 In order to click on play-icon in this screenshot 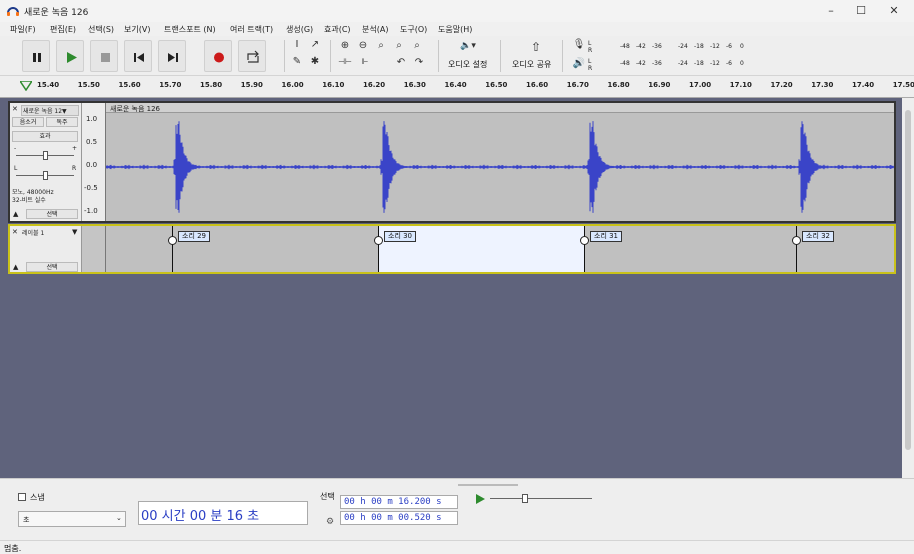, I will do `click(72, 57)`.